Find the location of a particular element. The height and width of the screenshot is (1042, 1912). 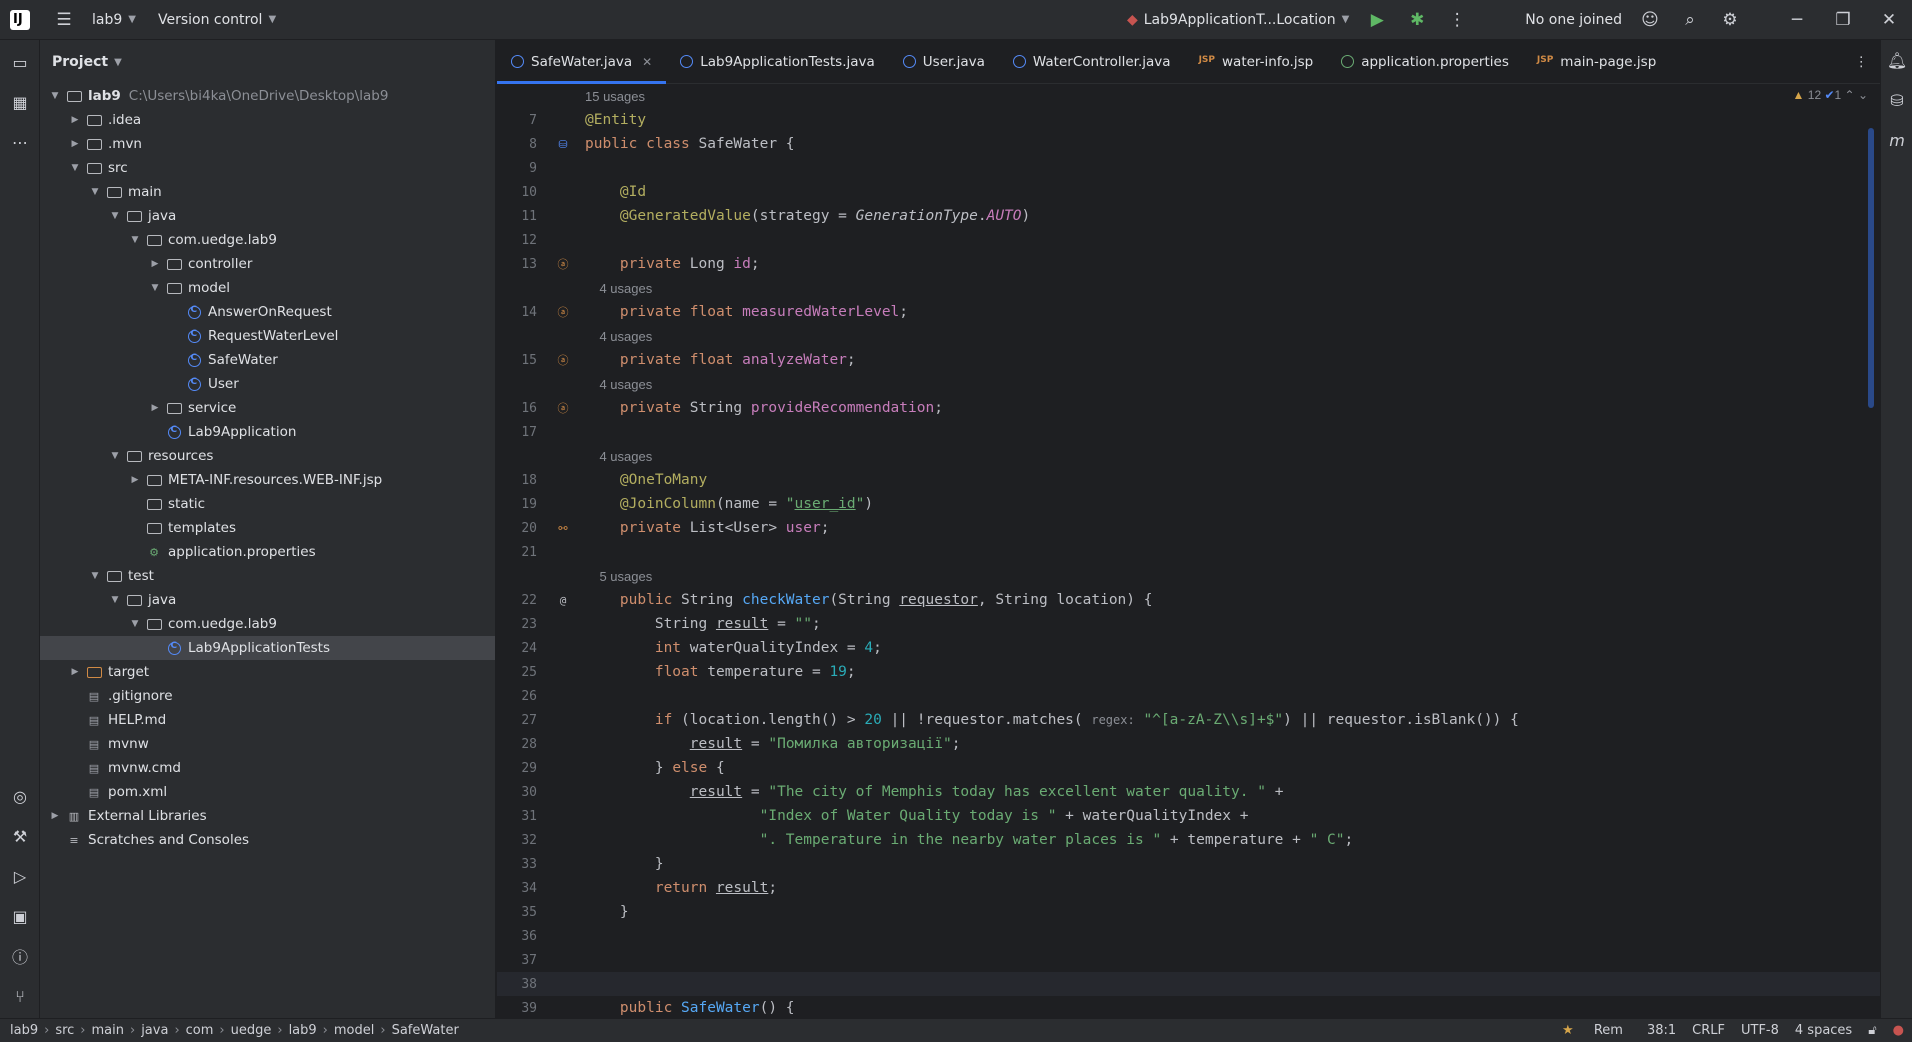

editor-tab: JSP main-page.jsp is located at coordinates (1596, 61).